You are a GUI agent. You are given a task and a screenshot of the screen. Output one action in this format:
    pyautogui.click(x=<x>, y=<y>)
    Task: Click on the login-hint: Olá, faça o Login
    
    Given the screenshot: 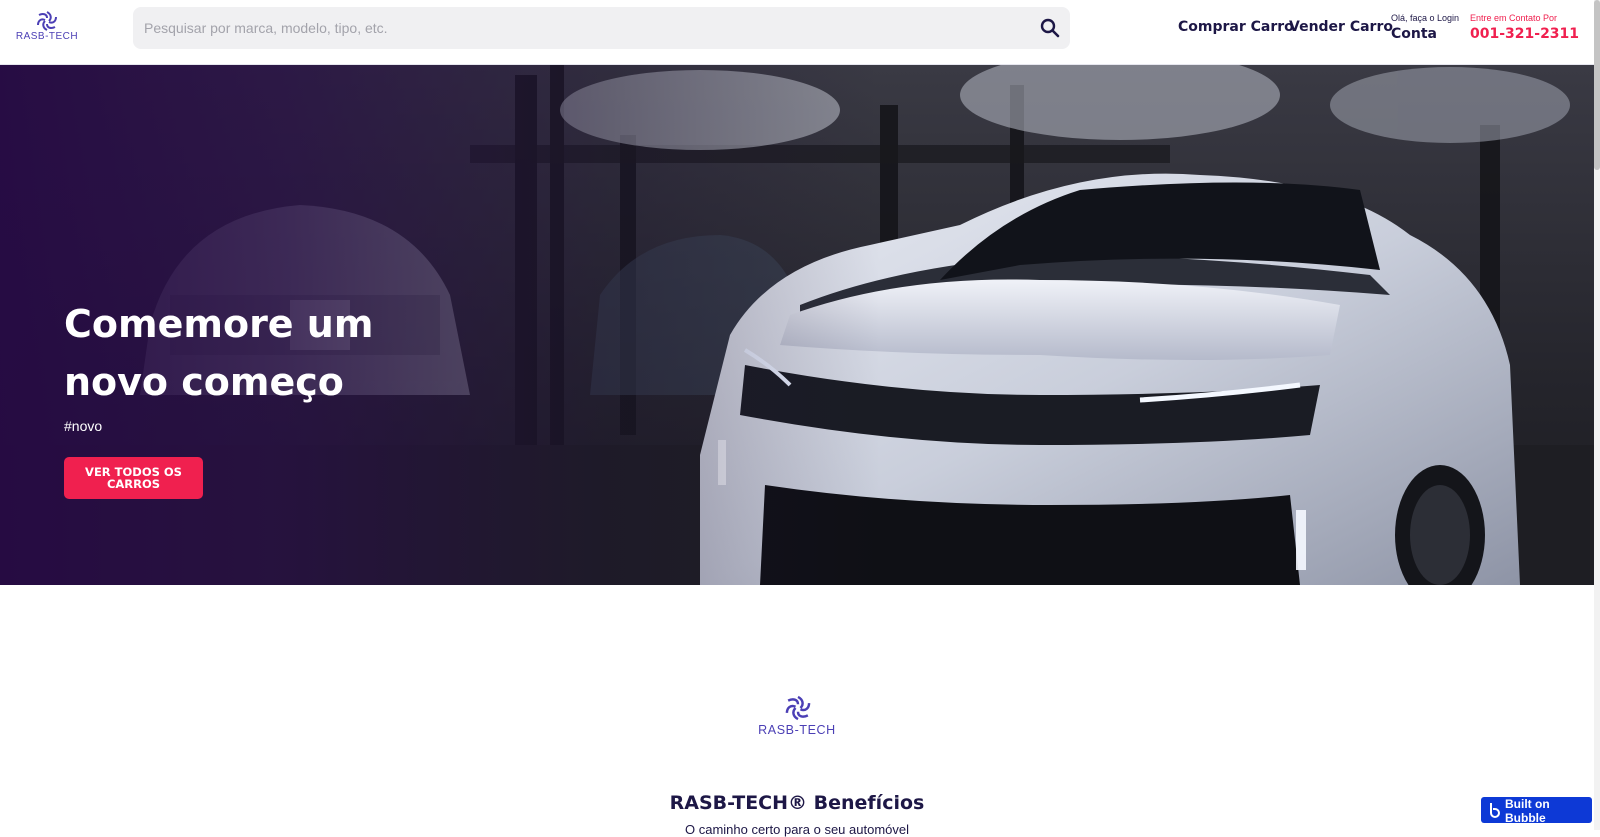 What is the action you would take?
    pyautogui.click(x=1425, y=18)
    